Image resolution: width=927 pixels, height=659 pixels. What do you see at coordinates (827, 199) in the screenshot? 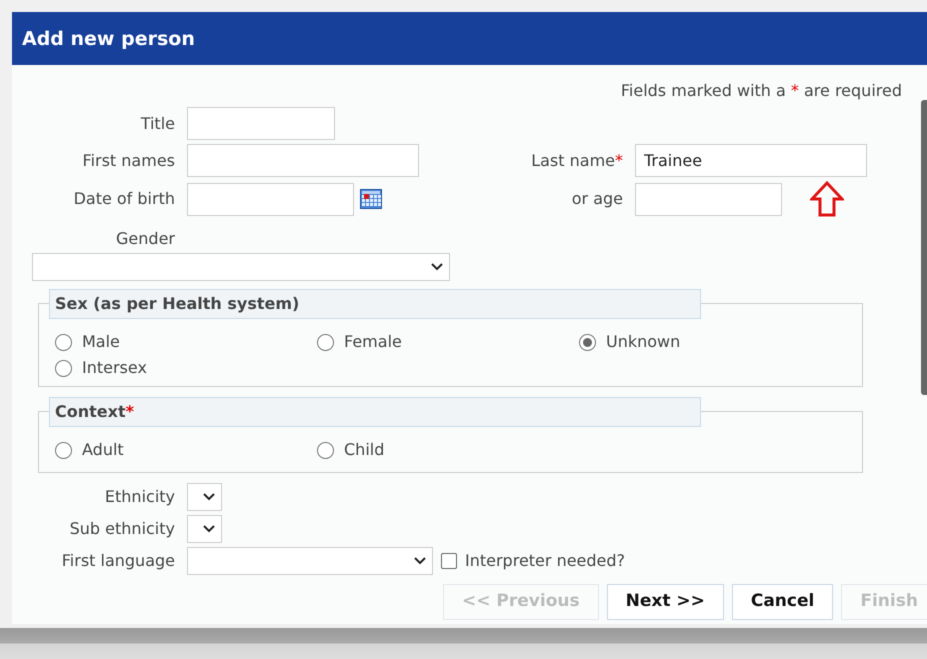
I see `up-arrow-icon` at bounding box center [827, 199].